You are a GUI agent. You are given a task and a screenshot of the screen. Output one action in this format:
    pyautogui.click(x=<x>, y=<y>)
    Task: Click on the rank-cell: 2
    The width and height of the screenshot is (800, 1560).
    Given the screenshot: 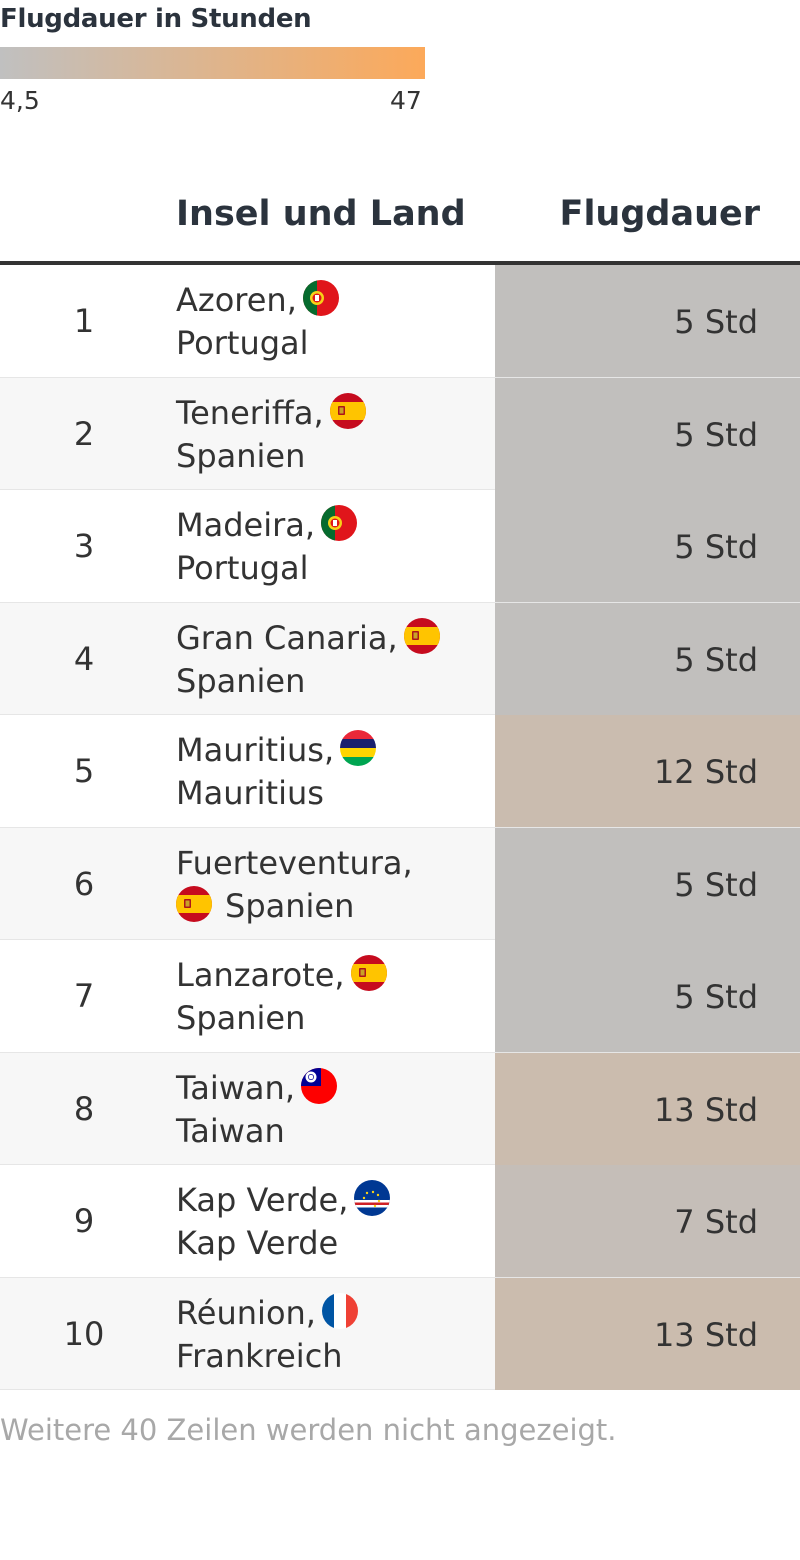 What is the action you would take?
    pyautogui.click(x=84, y=433)
    